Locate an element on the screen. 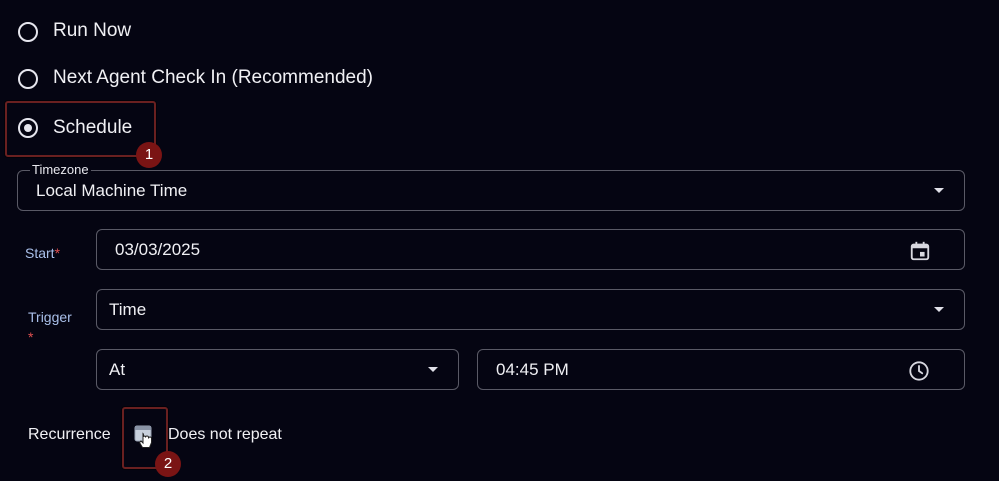  recurrence-value: Does not repeat is located at coordinates (225, 435).